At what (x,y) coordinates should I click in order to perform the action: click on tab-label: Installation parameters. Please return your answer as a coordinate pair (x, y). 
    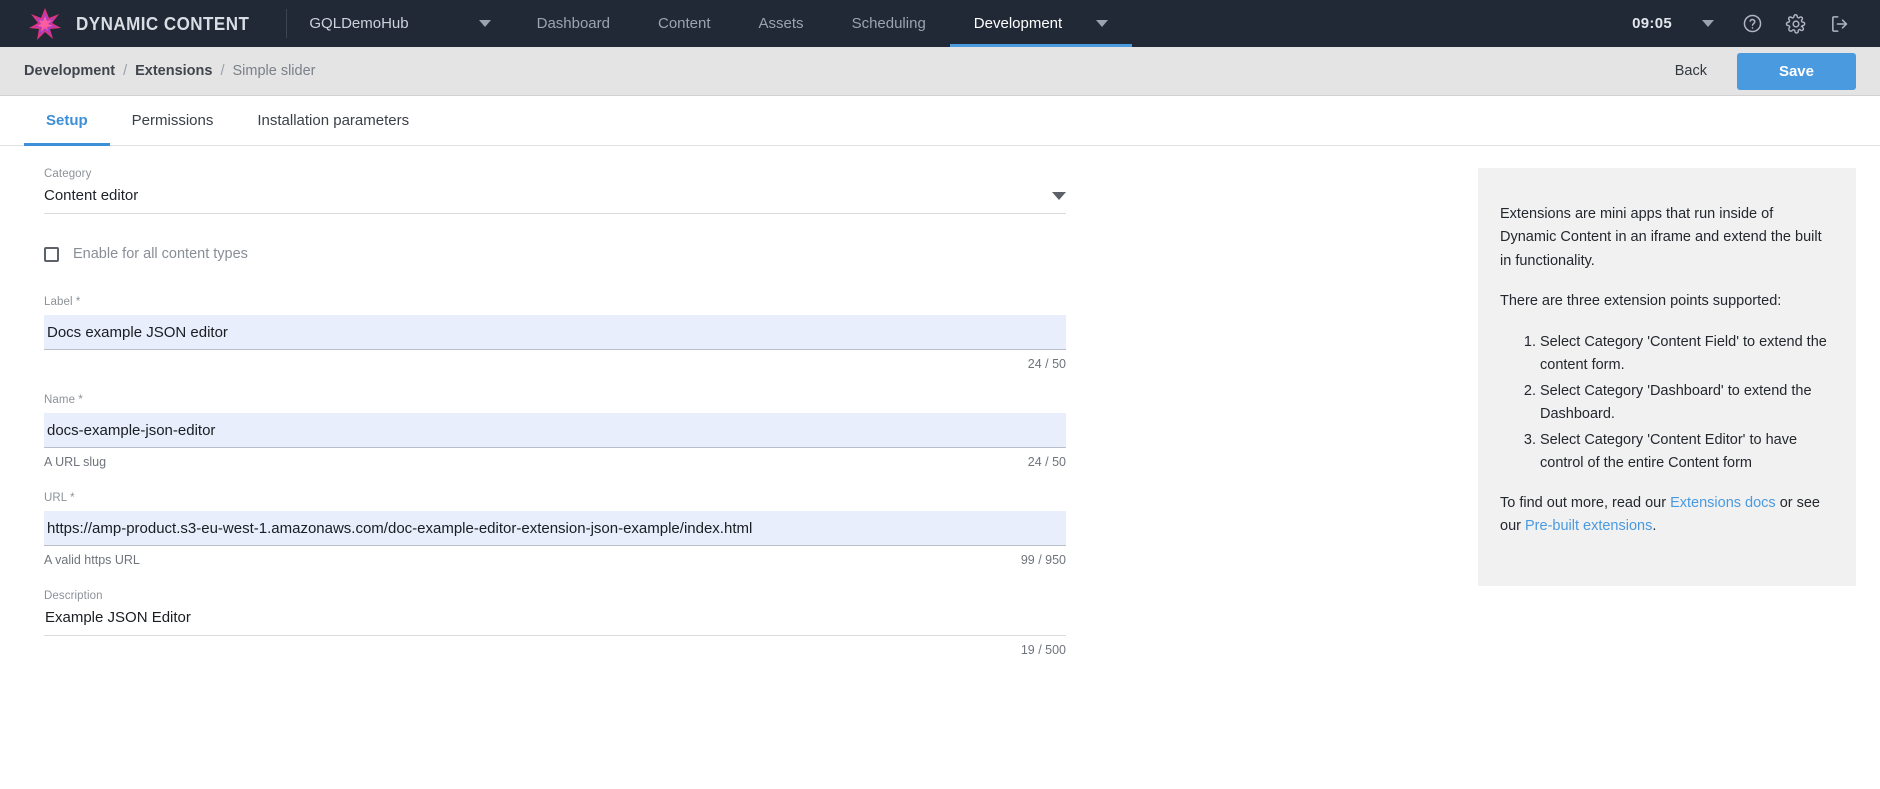
    Looking at the image, I should click on (333, 120).